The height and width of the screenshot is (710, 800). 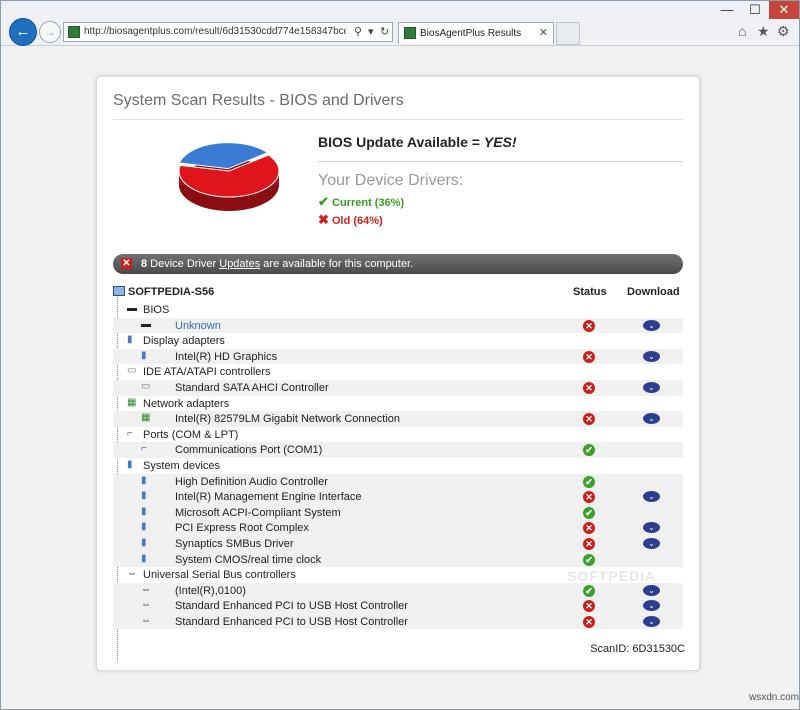 I want to click on search-icon: ⚲, so click(x=358, y=31).